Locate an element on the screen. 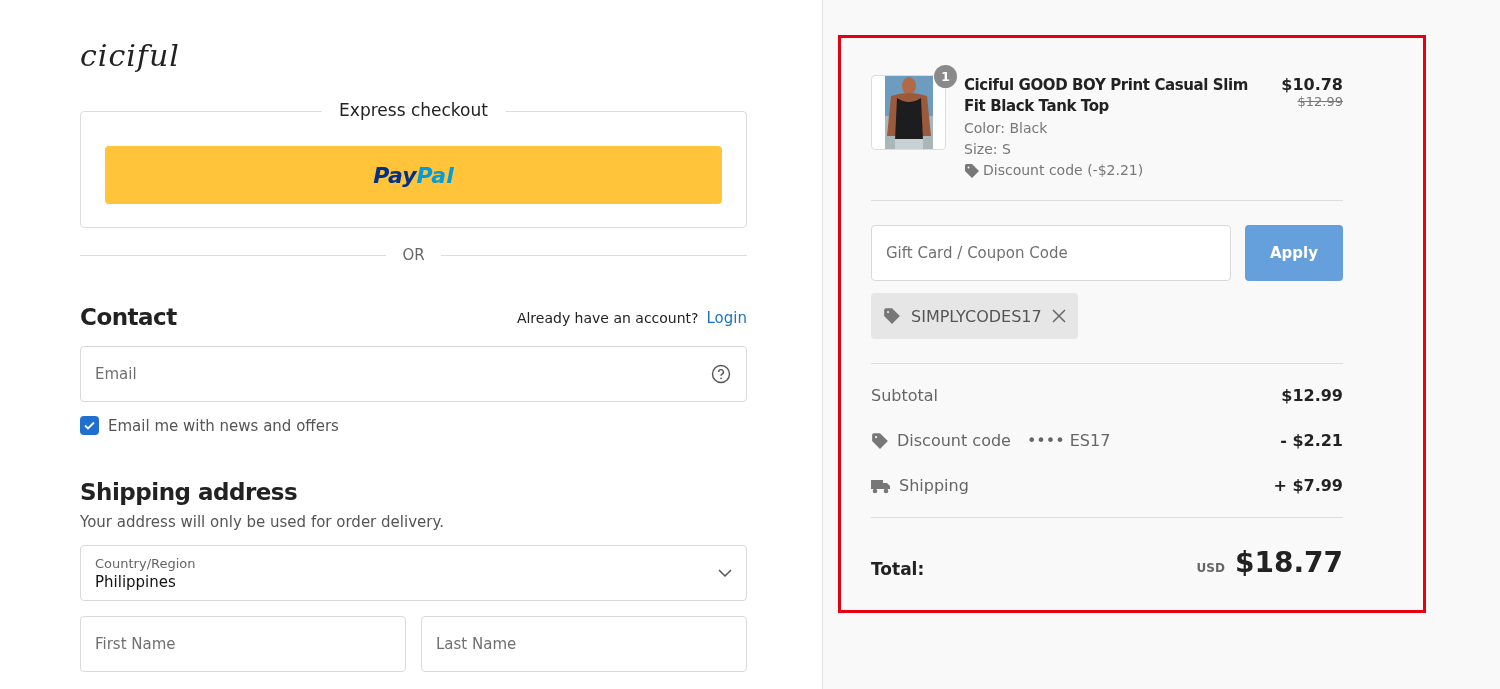 This screenshot has height=689, width=1500. summary-label: Discount code is located at coordinates (954, 440).